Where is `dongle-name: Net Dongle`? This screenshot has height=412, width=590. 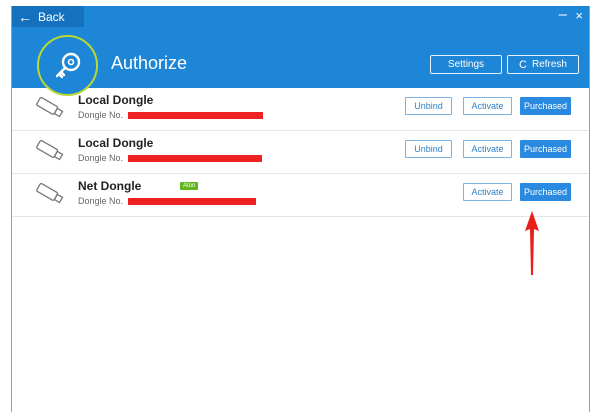
dongle-name: Net Dongle is located at coordinates (110, 186).